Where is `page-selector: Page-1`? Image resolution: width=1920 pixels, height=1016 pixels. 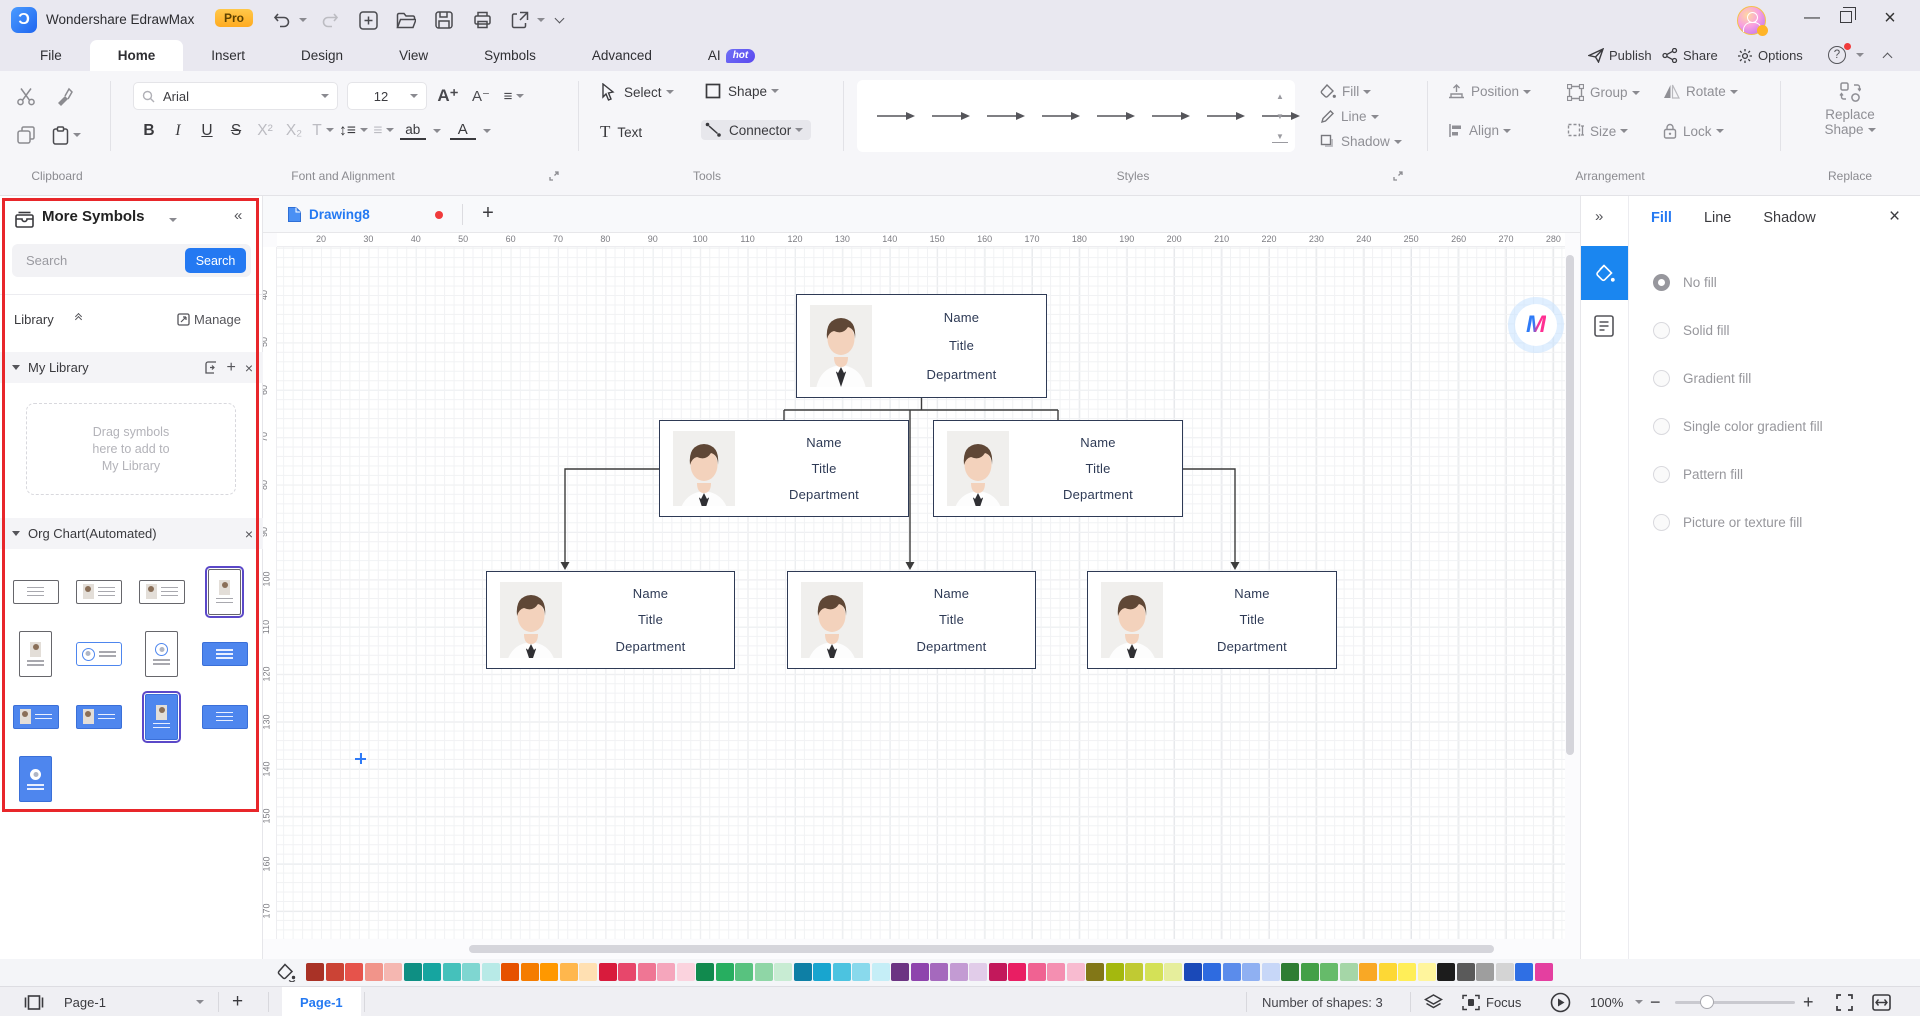 page-selector: Page-1 is located at coordinates (85, 1001).